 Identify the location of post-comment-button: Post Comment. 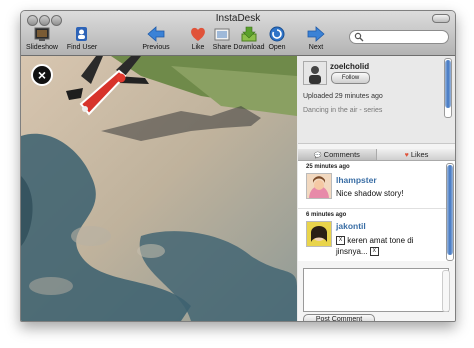
(339, 317).